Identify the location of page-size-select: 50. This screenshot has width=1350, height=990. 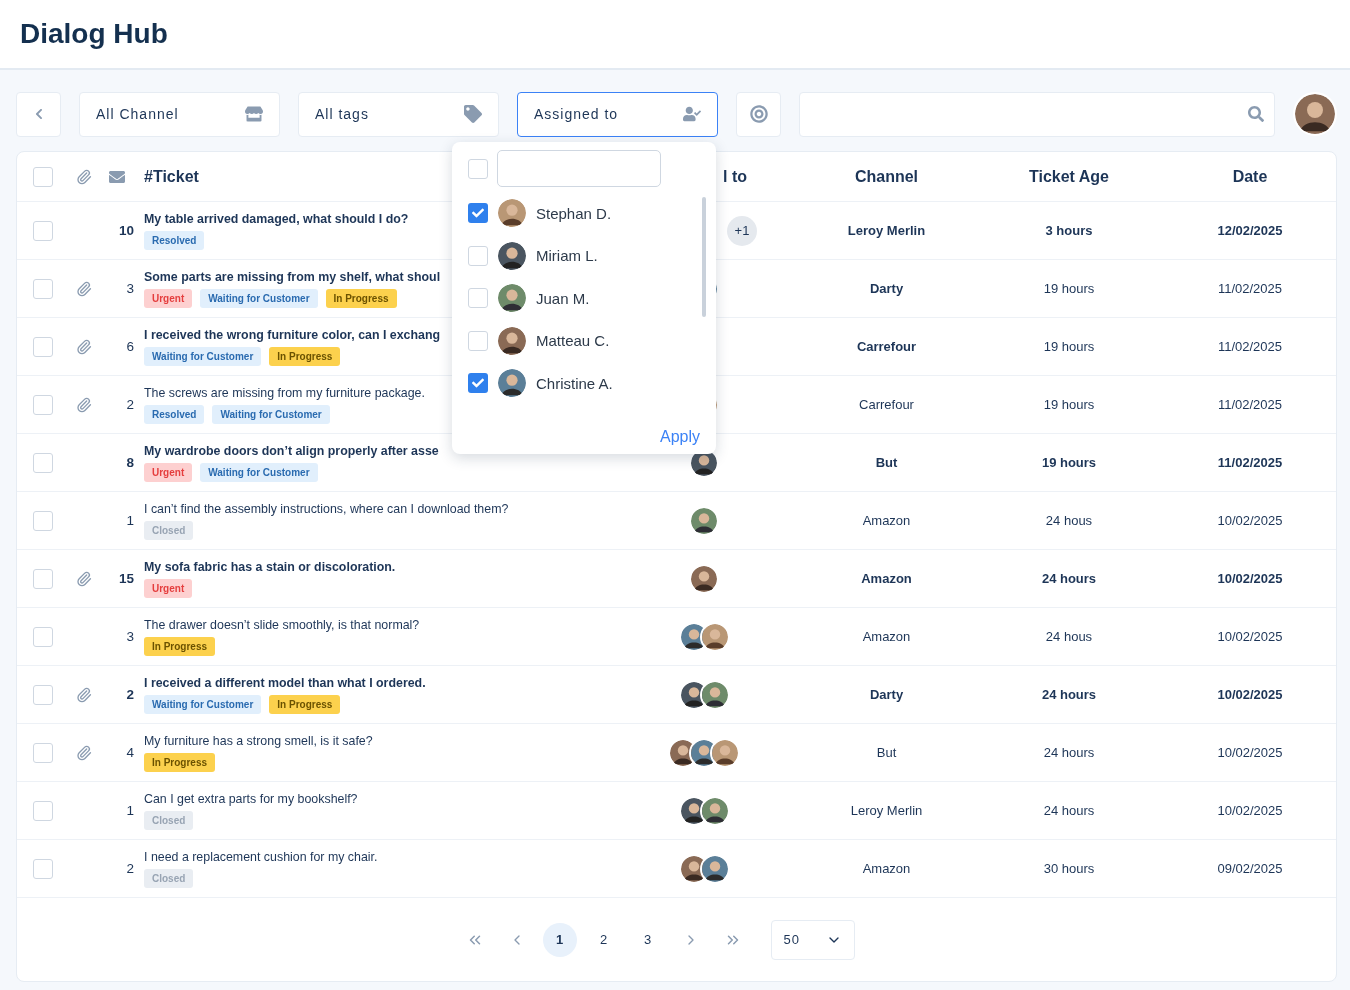
(812, 939).